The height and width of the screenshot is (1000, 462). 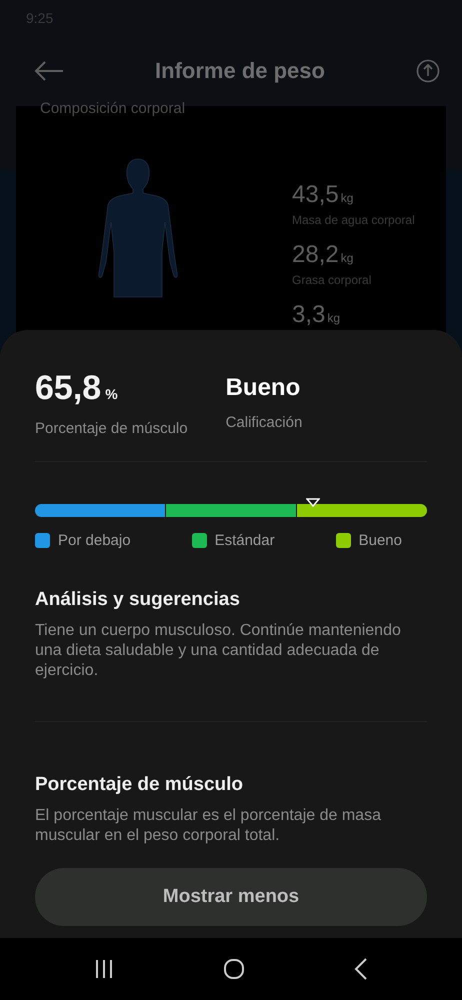 What do you see at coordinates (231, 897) in the screenshot?
I see `show-less-button: Mostrar menos` at bounding box center [231, 897].